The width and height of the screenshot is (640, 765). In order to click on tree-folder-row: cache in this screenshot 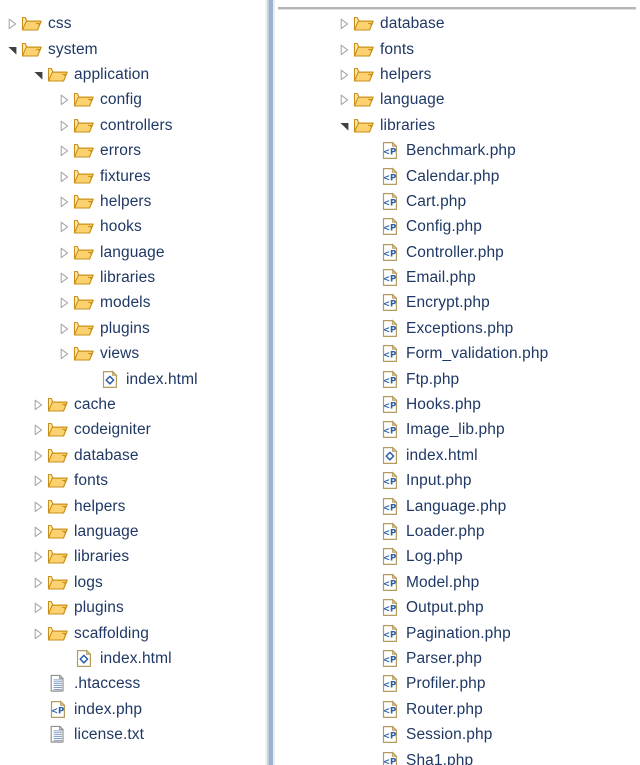, I will do `click(132, 404)`.